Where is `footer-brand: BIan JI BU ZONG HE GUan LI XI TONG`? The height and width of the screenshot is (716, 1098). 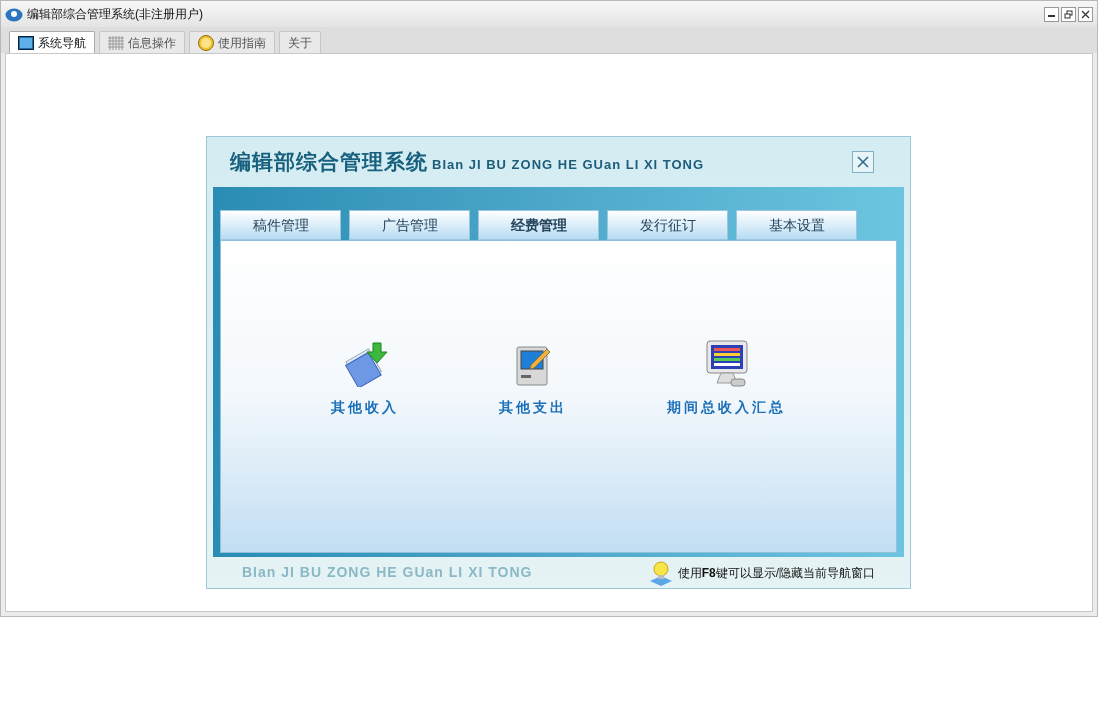 footer-brand: BIan JI BU ZONG HE GUan LI XI TONG is located at coordinates (387, 572).